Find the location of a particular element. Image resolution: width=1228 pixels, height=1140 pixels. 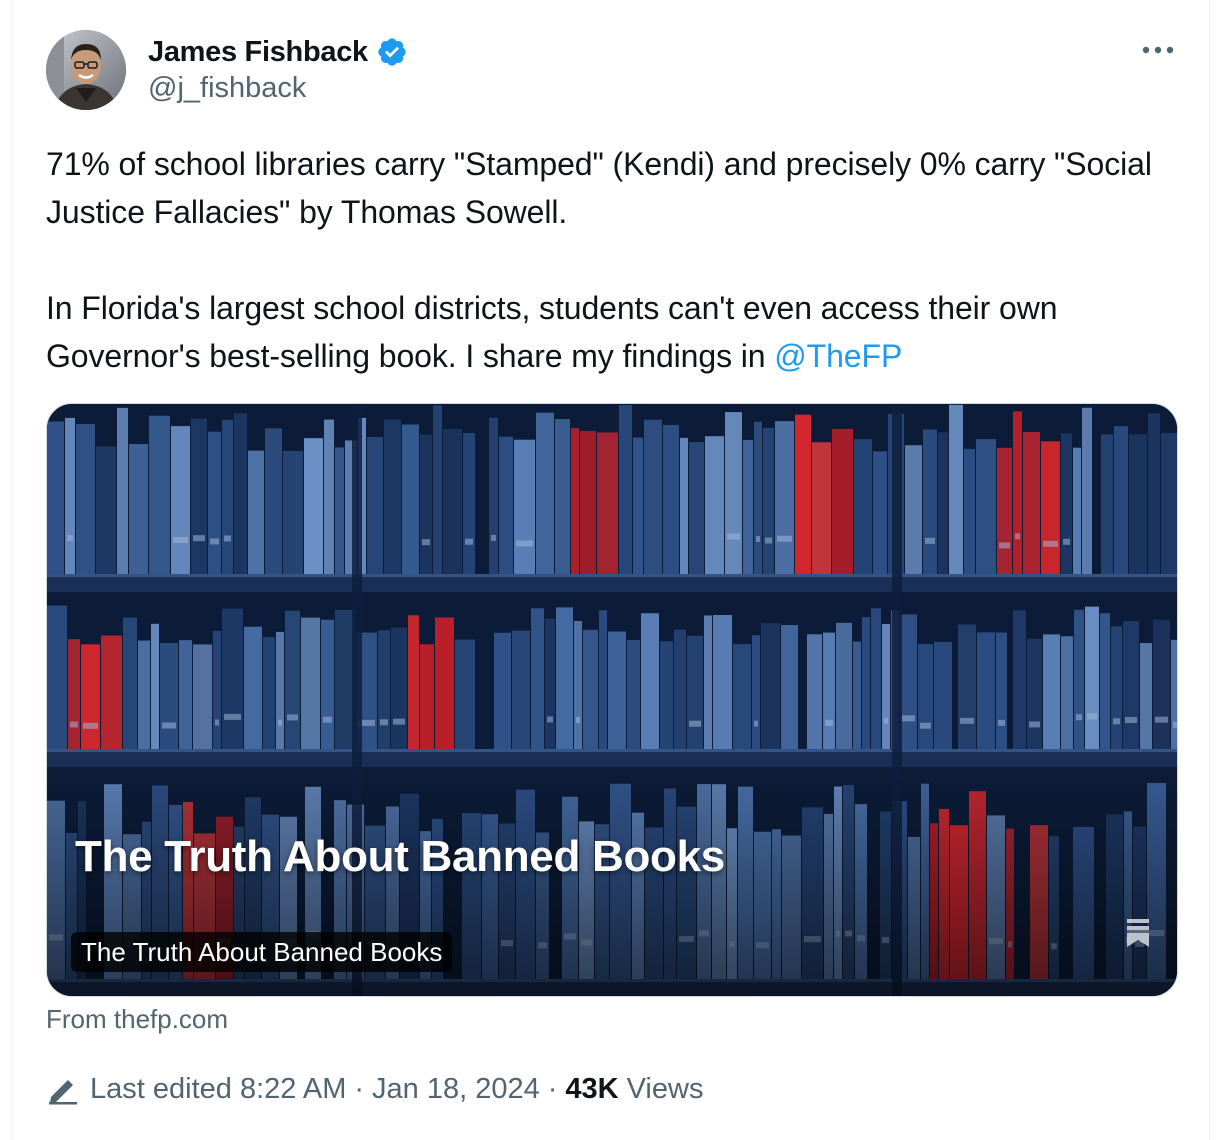

card-image-headline: The Truth About Banned Books is located at coordinates (400, 856).